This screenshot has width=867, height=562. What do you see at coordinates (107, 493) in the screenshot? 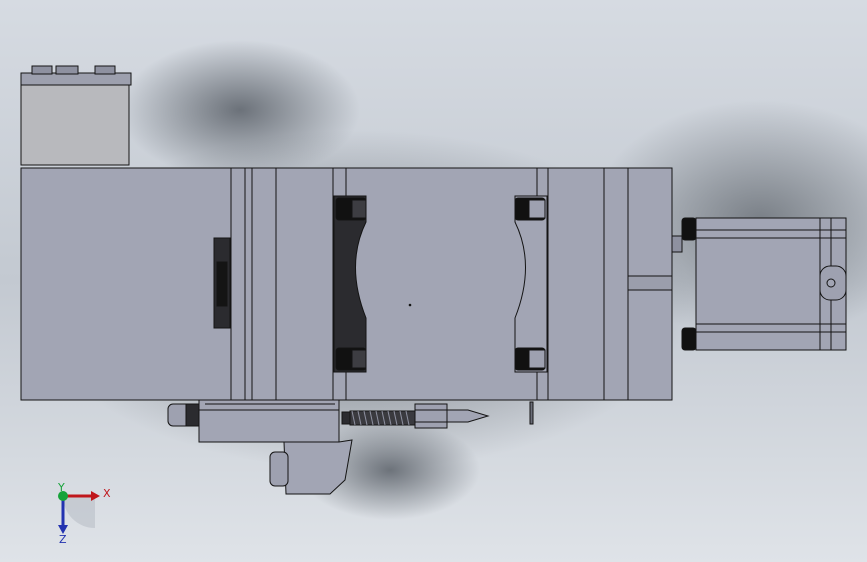
I see `triad-x-label: X` at bounding box center [107, 493].